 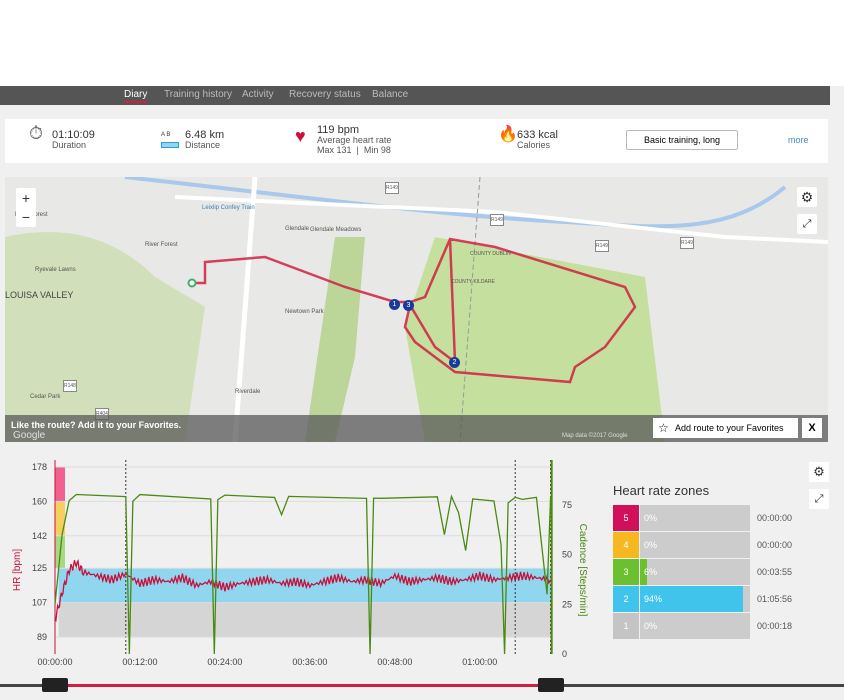 I want to click on x-tick: 00:24:00, so click(x=224, y=662).